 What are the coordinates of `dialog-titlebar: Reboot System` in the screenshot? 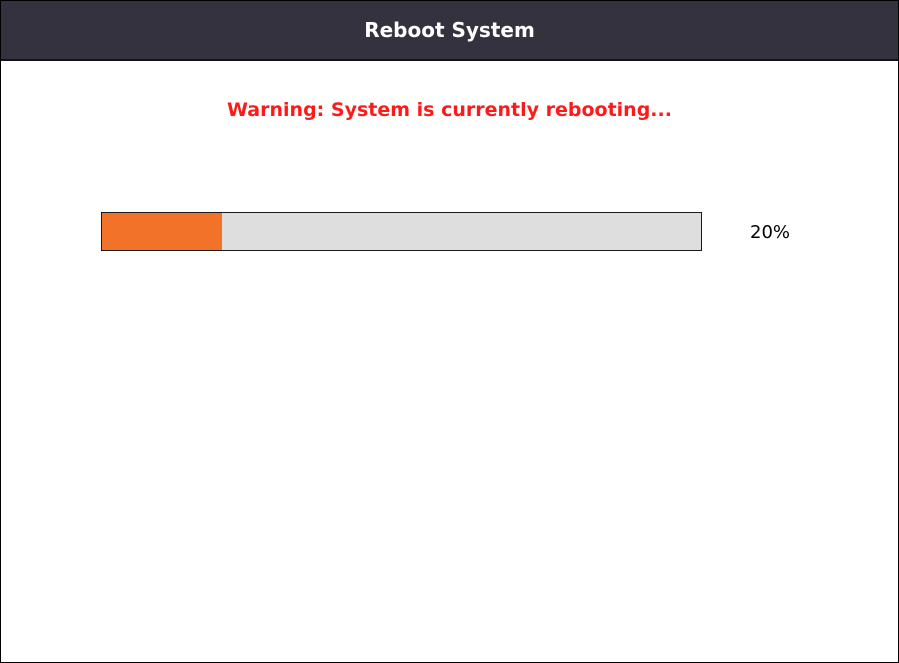 It's located at (449, 31).